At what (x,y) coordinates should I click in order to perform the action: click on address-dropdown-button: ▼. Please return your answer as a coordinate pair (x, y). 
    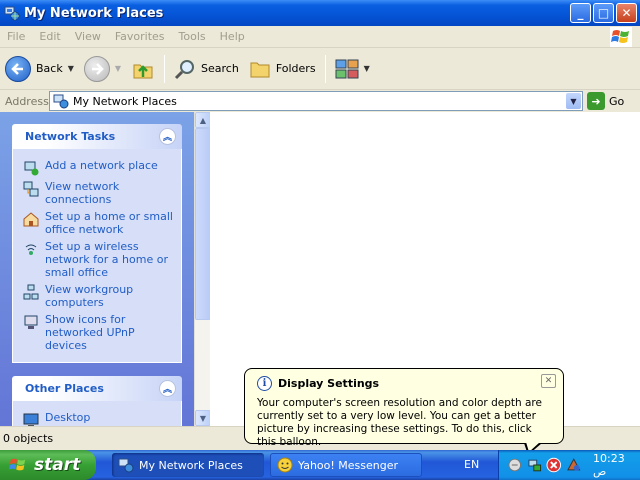
    Looking at the image, I should click on (573, 101).